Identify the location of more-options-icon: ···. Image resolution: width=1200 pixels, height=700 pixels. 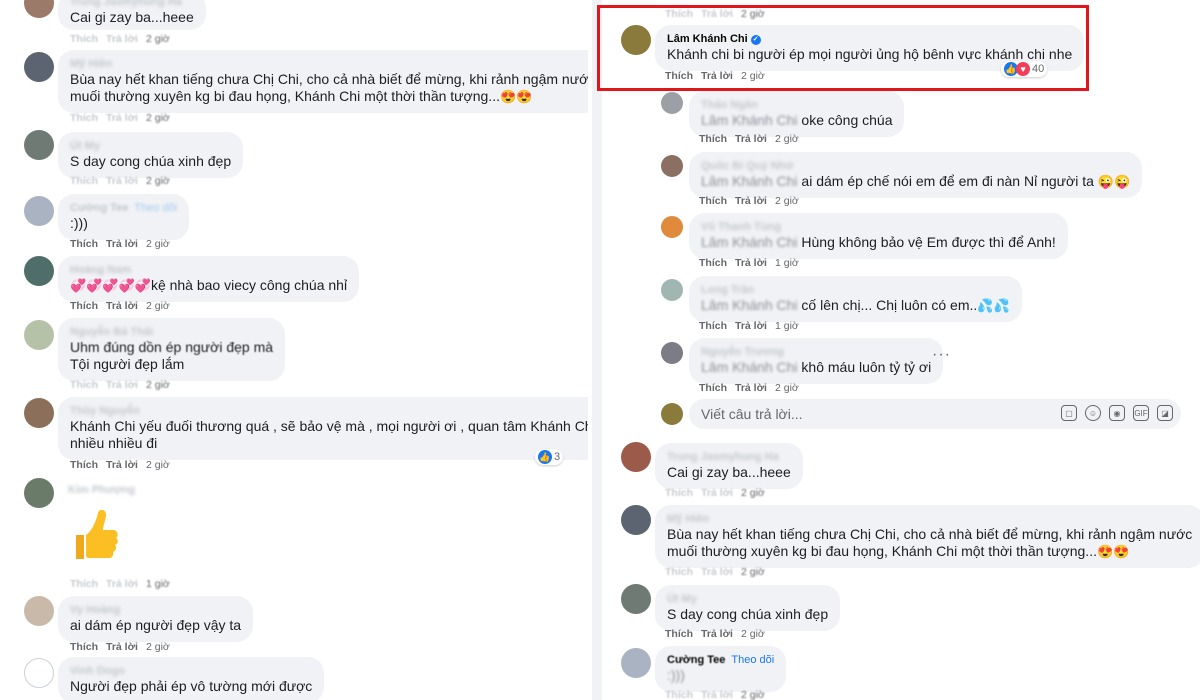
(941, 355).